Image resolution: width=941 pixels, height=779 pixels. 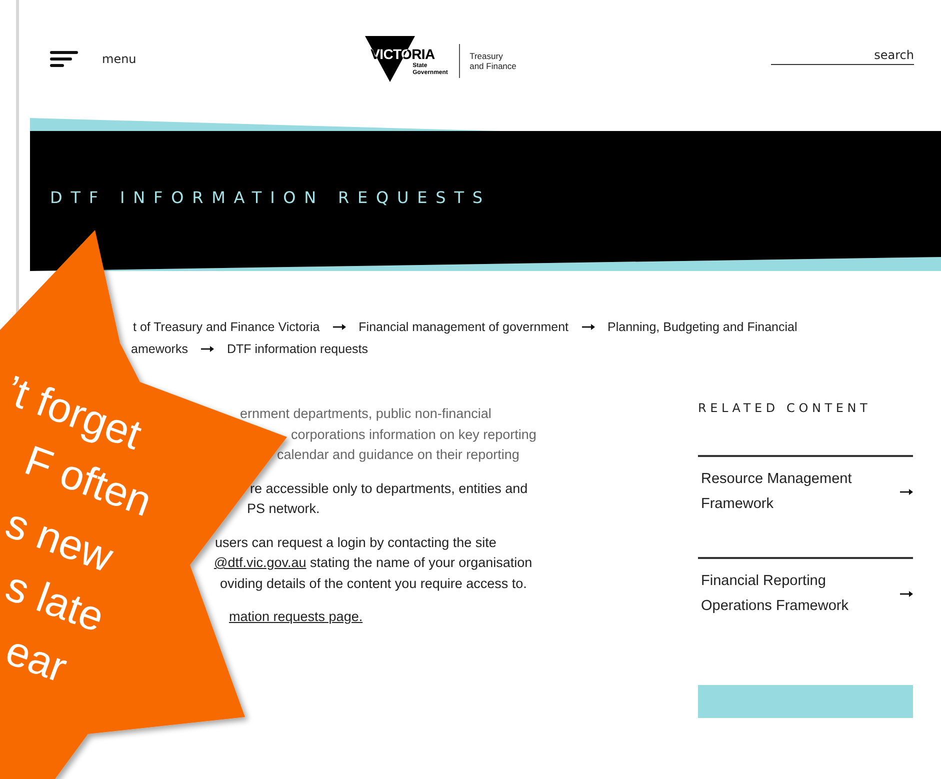 What do you see at coordinates (119, 59) in the screenshot?
I see `menu-label: menu` at bounding box center [119, 59].